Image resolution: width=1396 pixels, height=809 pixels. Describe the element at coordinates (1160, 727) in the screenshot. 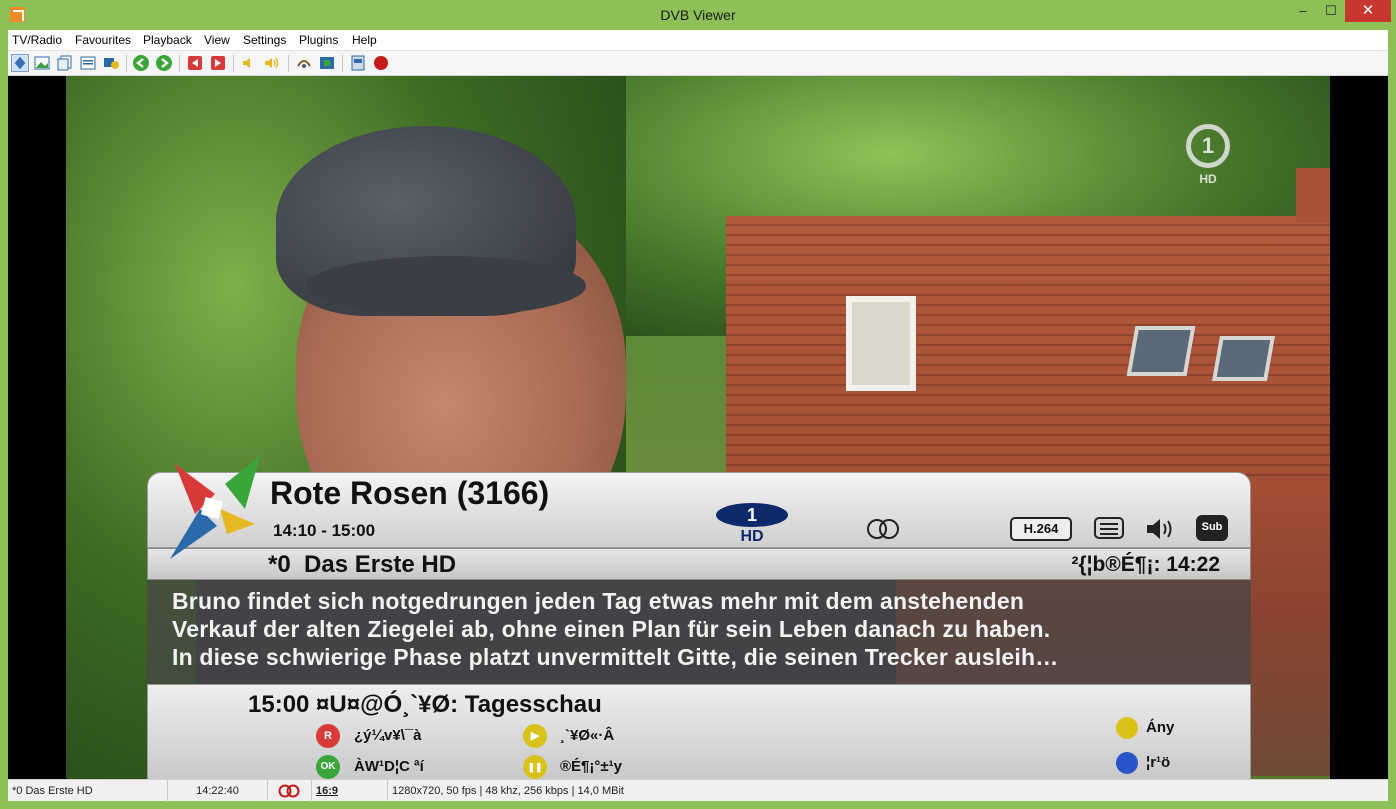

I see `yellow-key-label: Ány` at that location.